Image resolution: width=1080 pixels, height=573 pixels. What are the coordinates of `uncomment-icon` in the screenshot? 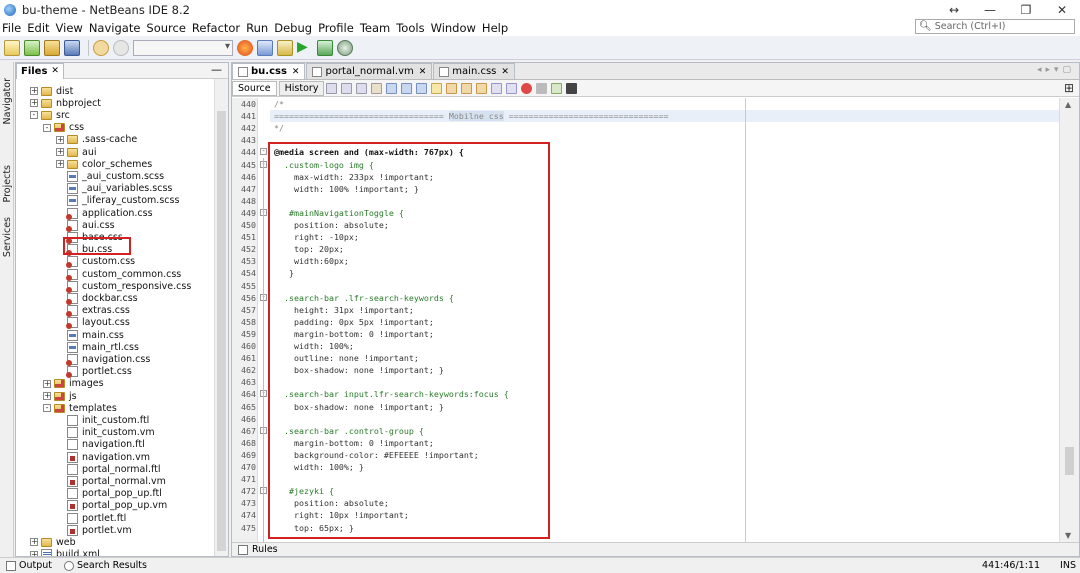 It's located at (572, 88).